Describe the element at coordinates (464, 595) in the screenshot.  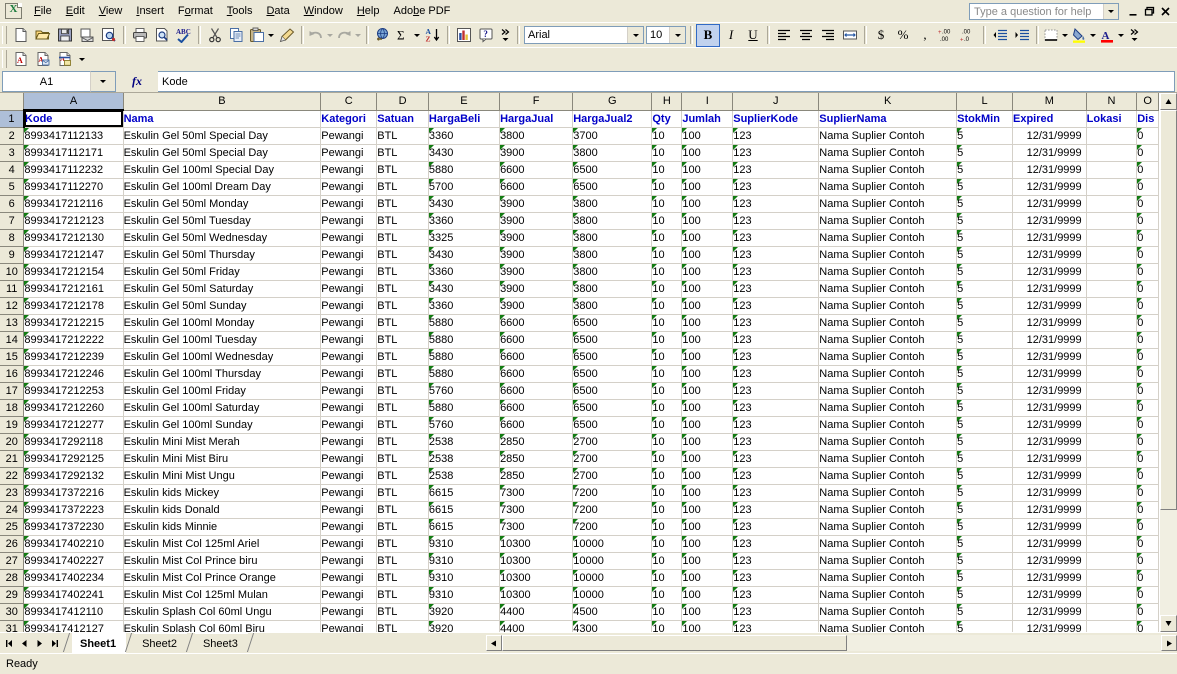
I see `data-cell: 9310` at that location.